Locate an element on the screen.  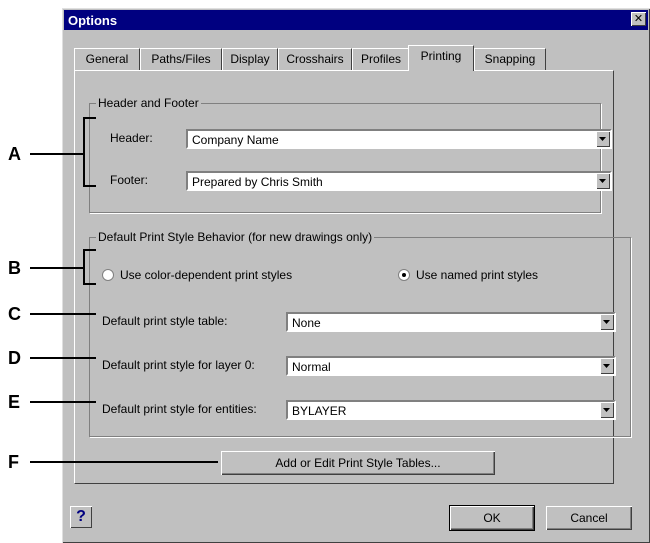
footer-value: Prepared by Chris Smith is located at coordinates (257, 182).